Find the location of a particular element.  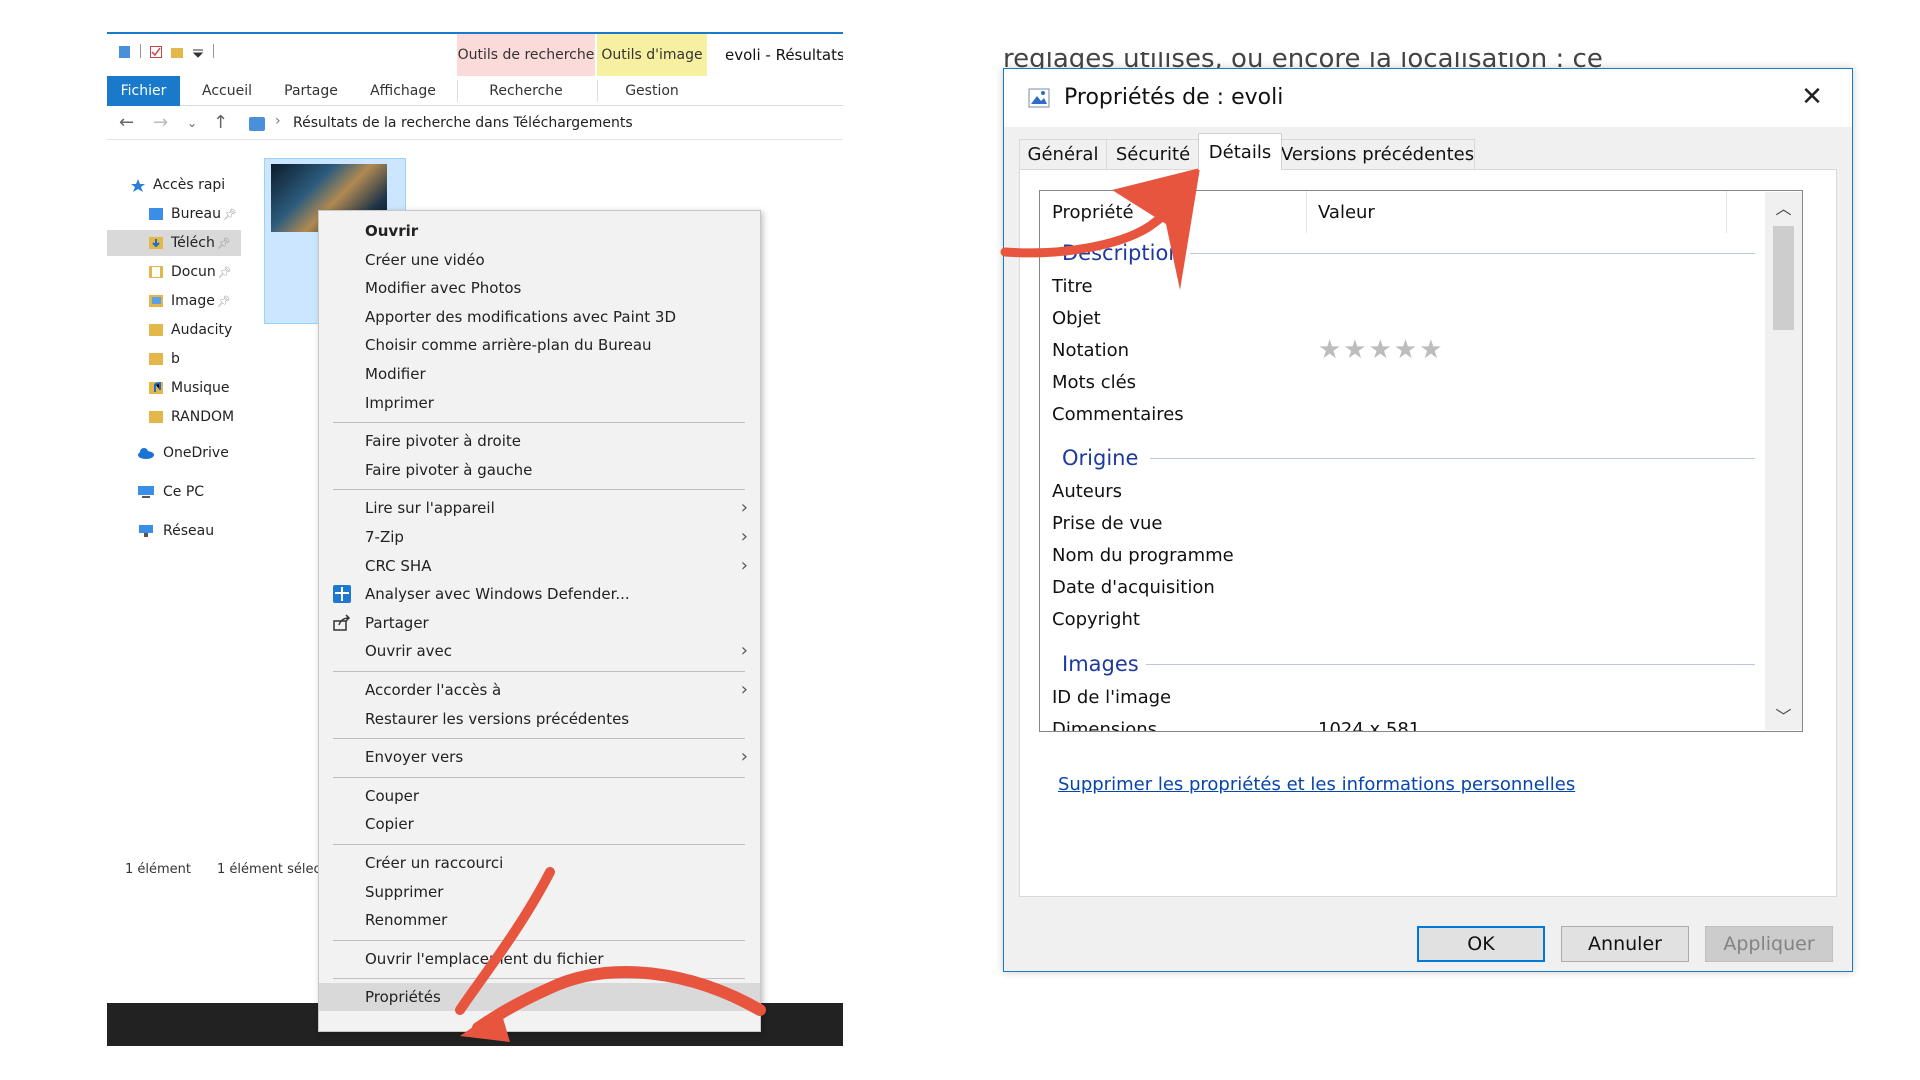

ribbon-tab-share: Partage is located at coordinates (311, 91).